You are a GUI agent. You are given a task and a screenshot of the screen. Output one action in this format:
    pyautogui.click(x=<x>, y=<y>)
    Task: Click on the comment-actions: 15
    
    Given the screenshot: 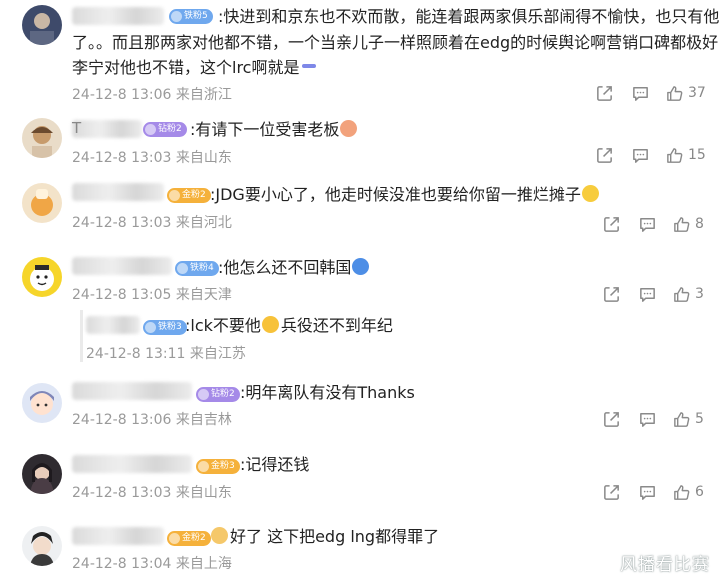 What is the action you would take?
    pyautogui.click(x=650, y=155)
    